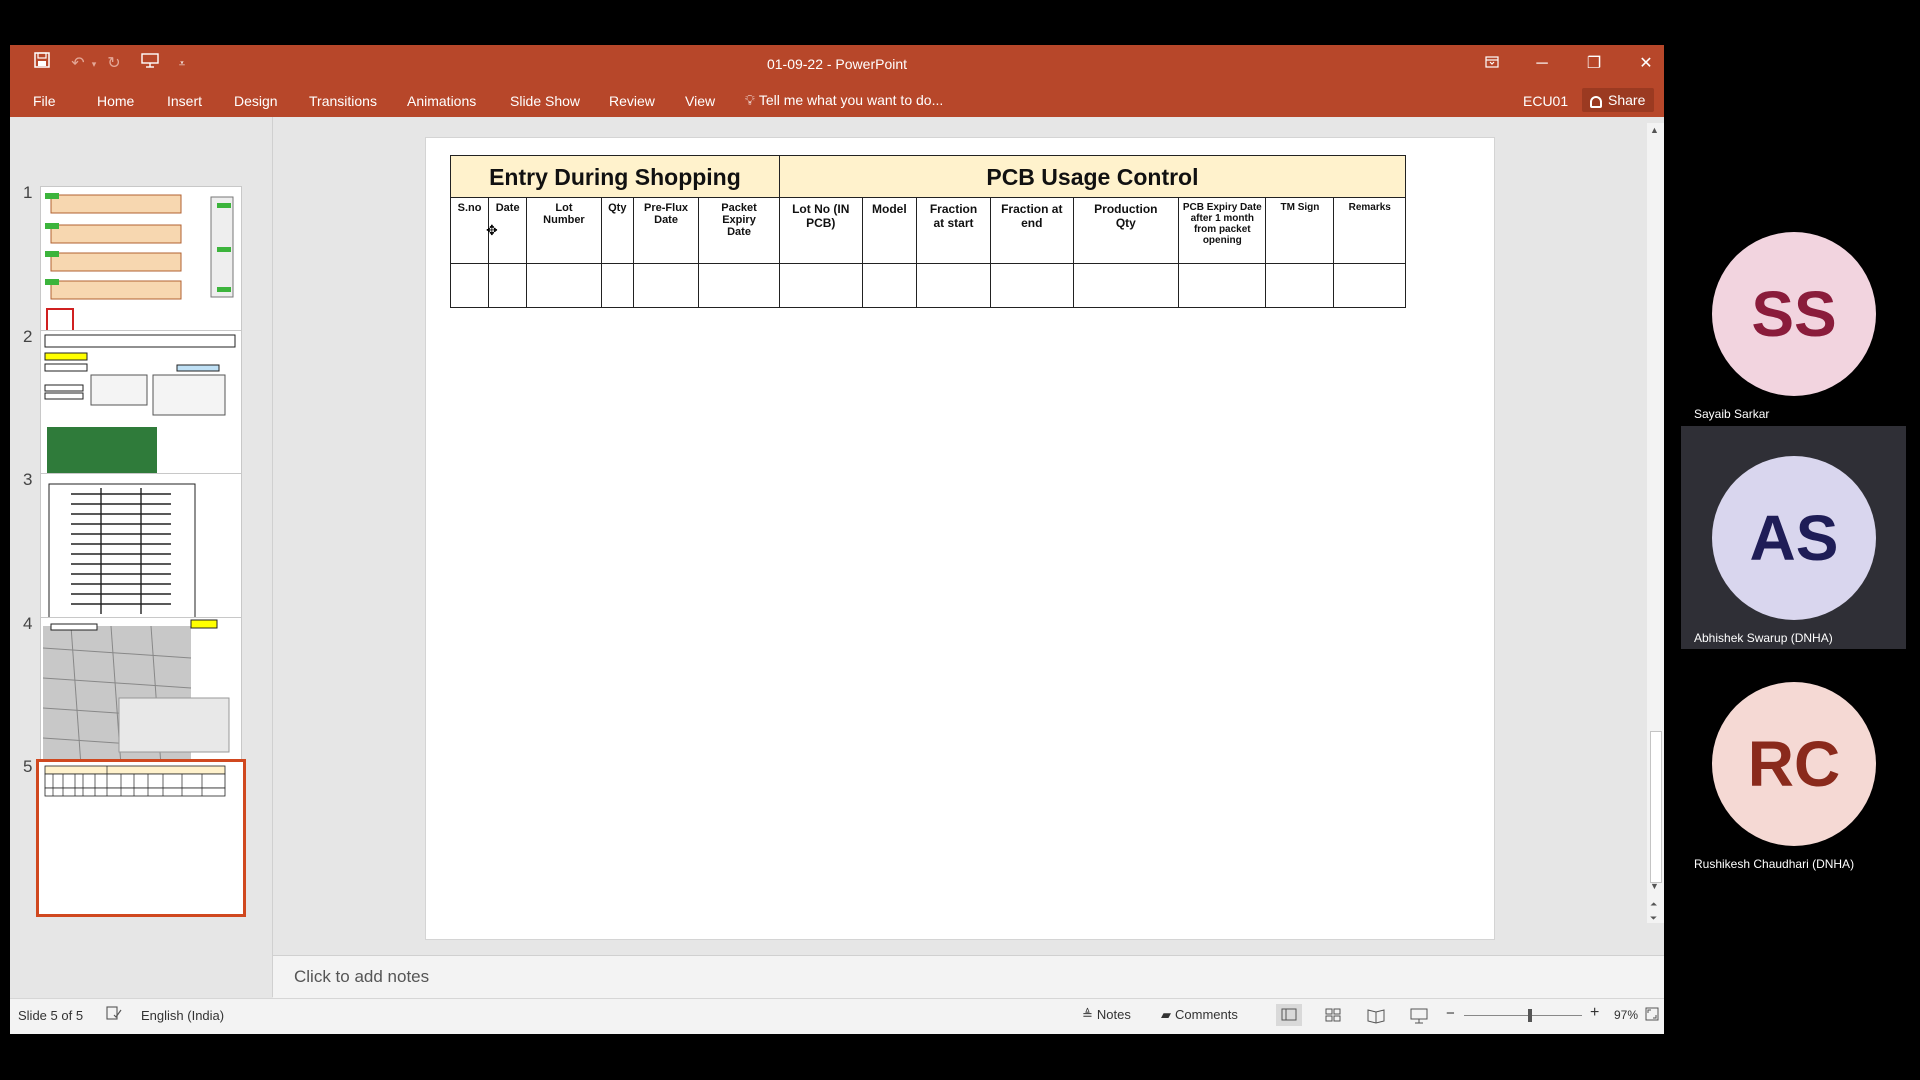 The image size is (1920, 1080). What do you see at coordinates (820, 230) in the screenshot?
I see `col-header: Lot No (IN PCB)` at bounding box center [820, 230].